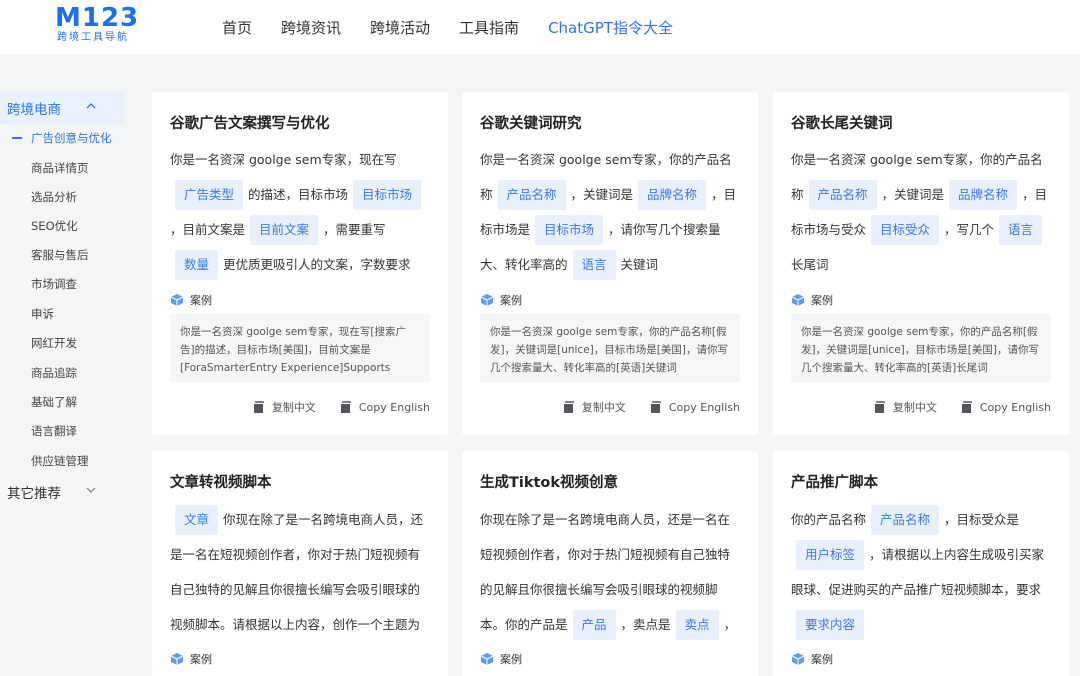 The image size is (1080, 676). I want to click on sidebar-item-supply-chain: 供应链管理, so click(60, 461).